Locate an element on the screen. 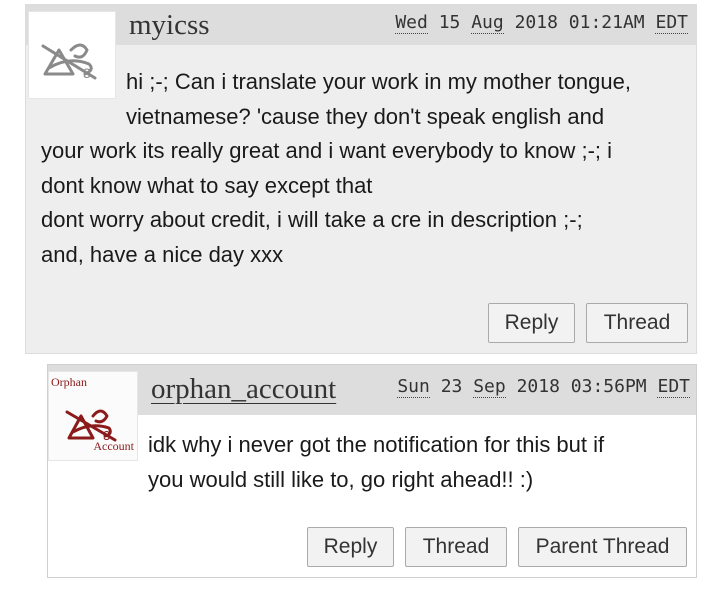  comment-username: orphan_account is located at coordinates (243, 389).